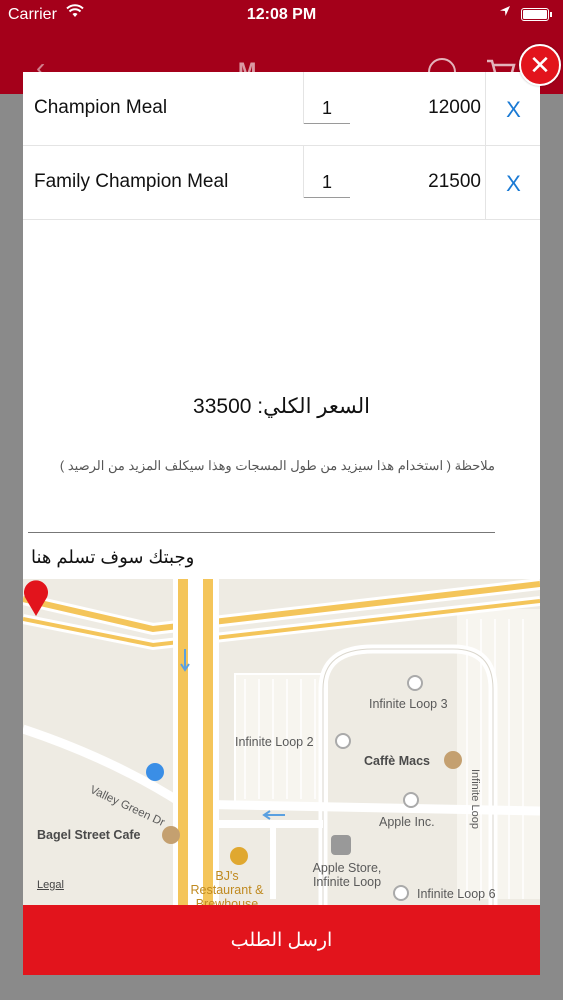 This screenshot has width=563, height=1000. What do you see at coordinates (454, 107) in the screenshot?
I see `item-price: 12000` at bounding box center [454, 107].